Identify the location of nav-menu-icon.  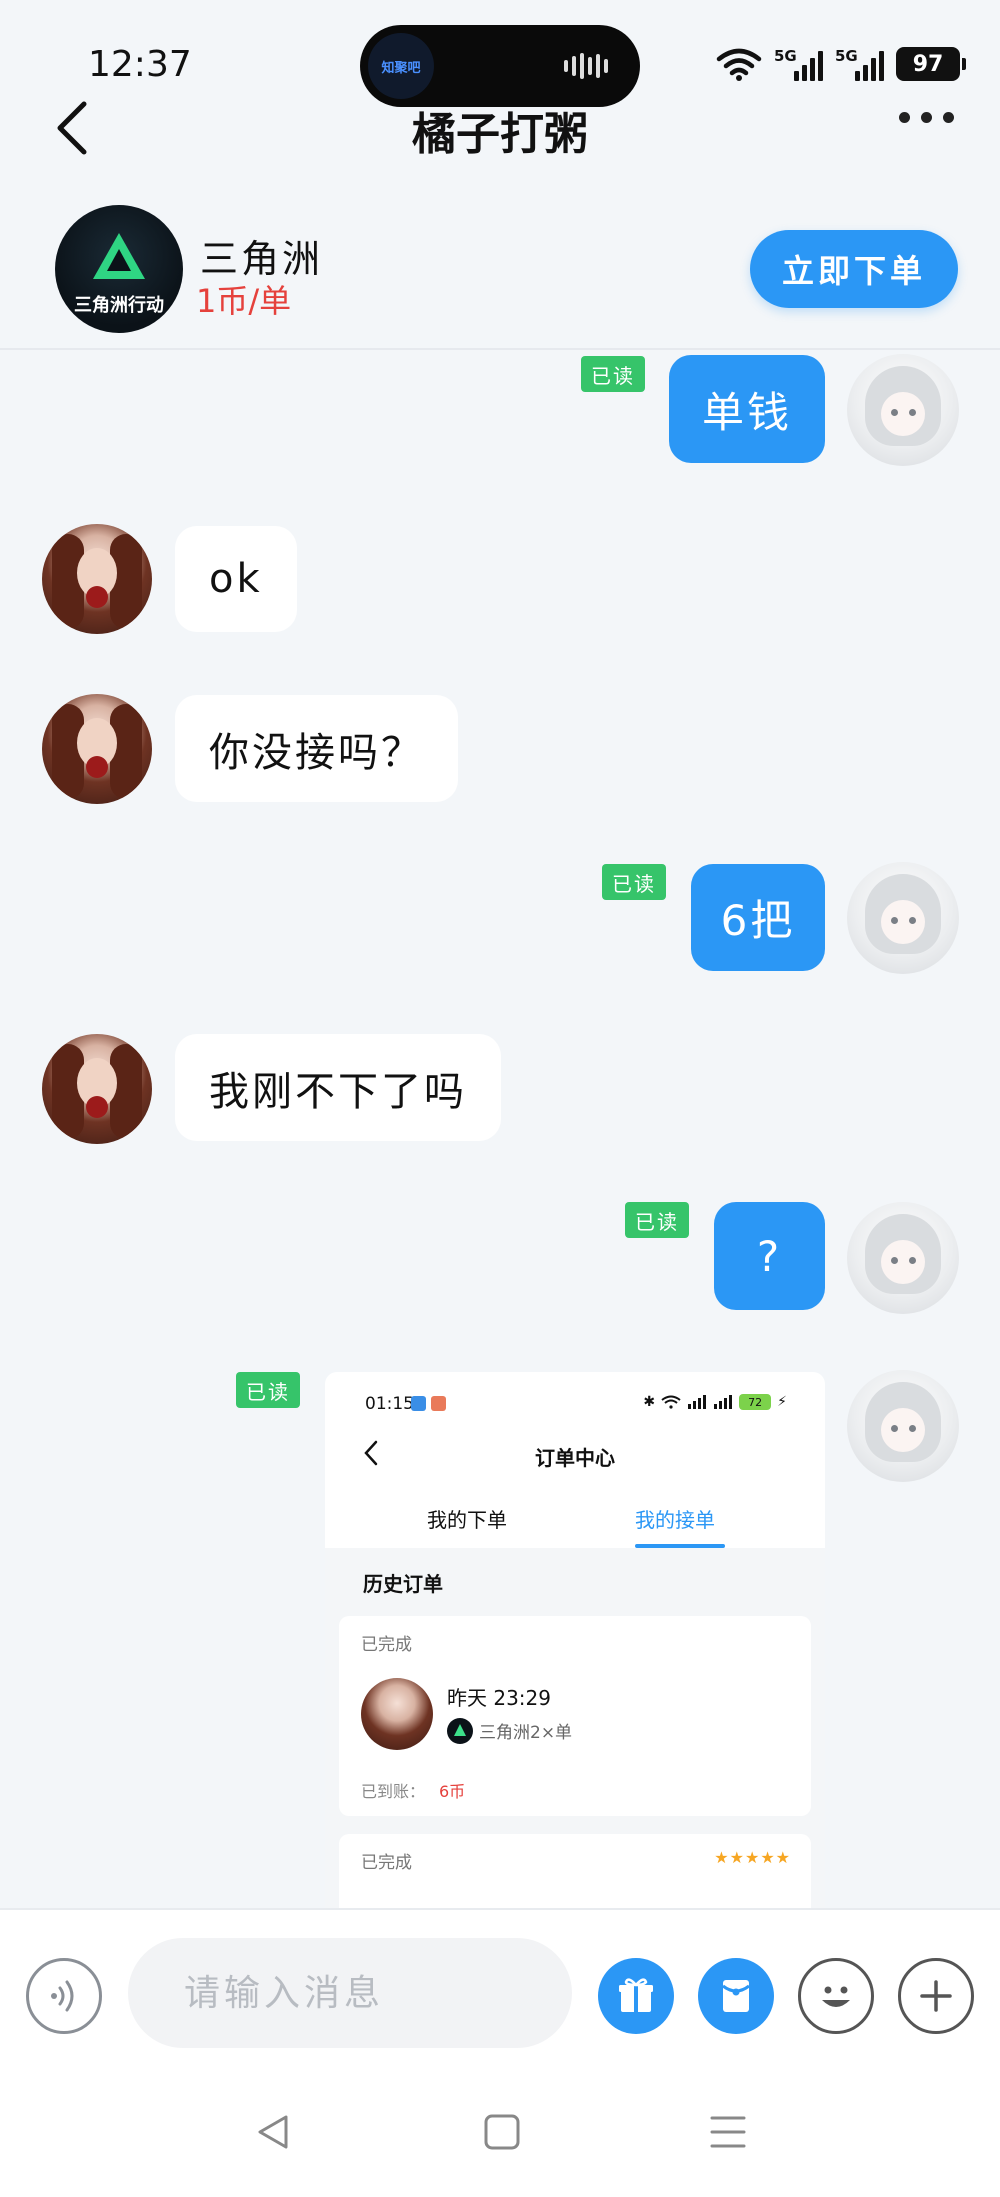
(728, 2132).